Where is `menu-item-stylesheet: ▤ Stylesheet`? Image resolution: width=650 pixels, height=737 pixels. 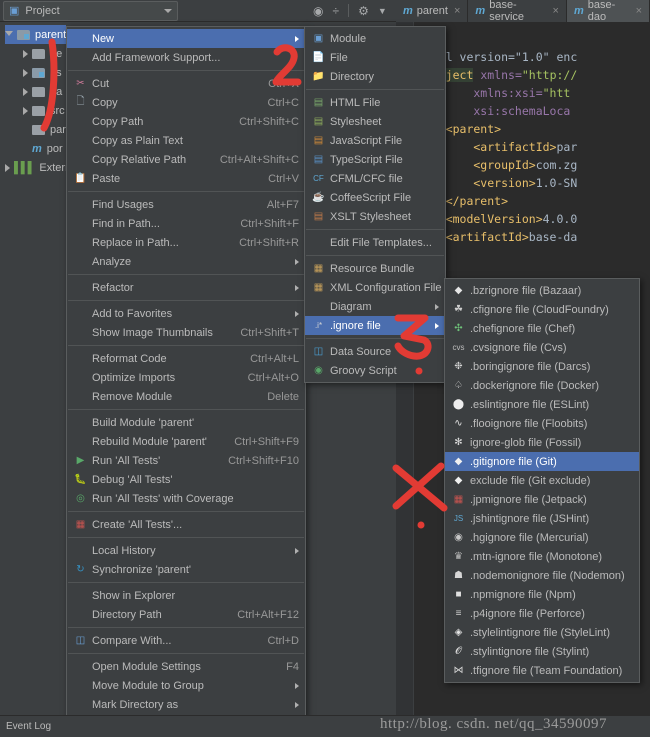
menu-item-stylesheet: ▤ Stylesheet is located at coordinates (375, 121).